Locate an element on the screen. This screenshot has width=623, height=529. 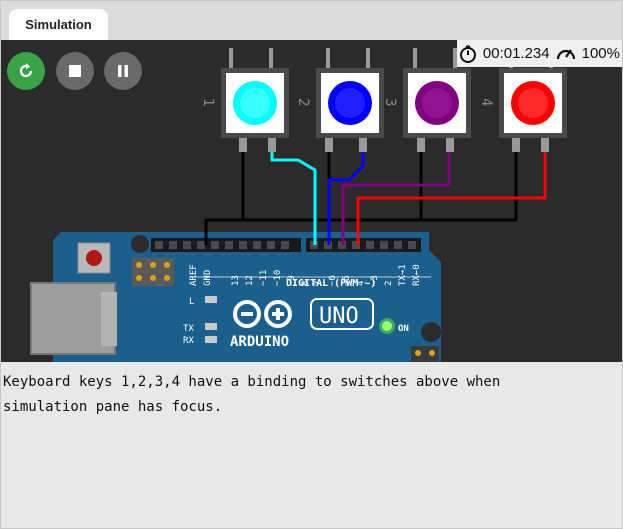
pin-label: GND is located at coordinates (208, 278).